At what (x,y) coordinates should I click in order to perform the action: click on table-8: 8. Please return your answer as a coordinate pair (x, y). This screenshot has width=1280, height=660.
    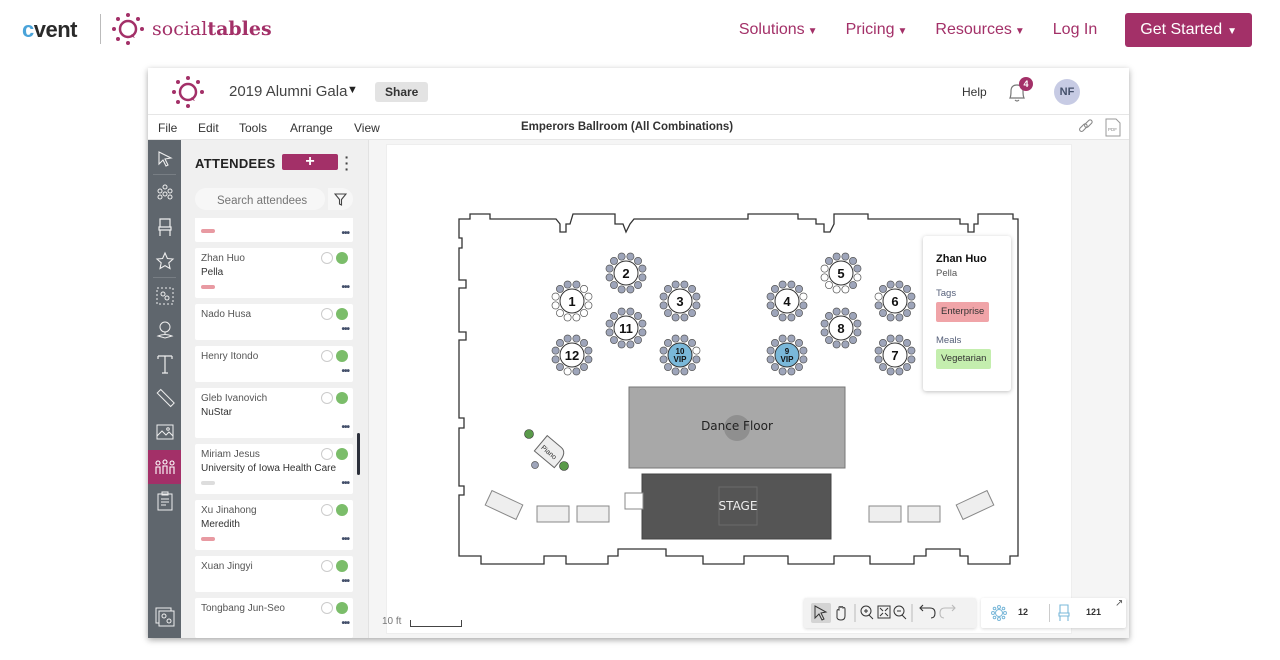
    Looking at the image, I should click on (841, 328).